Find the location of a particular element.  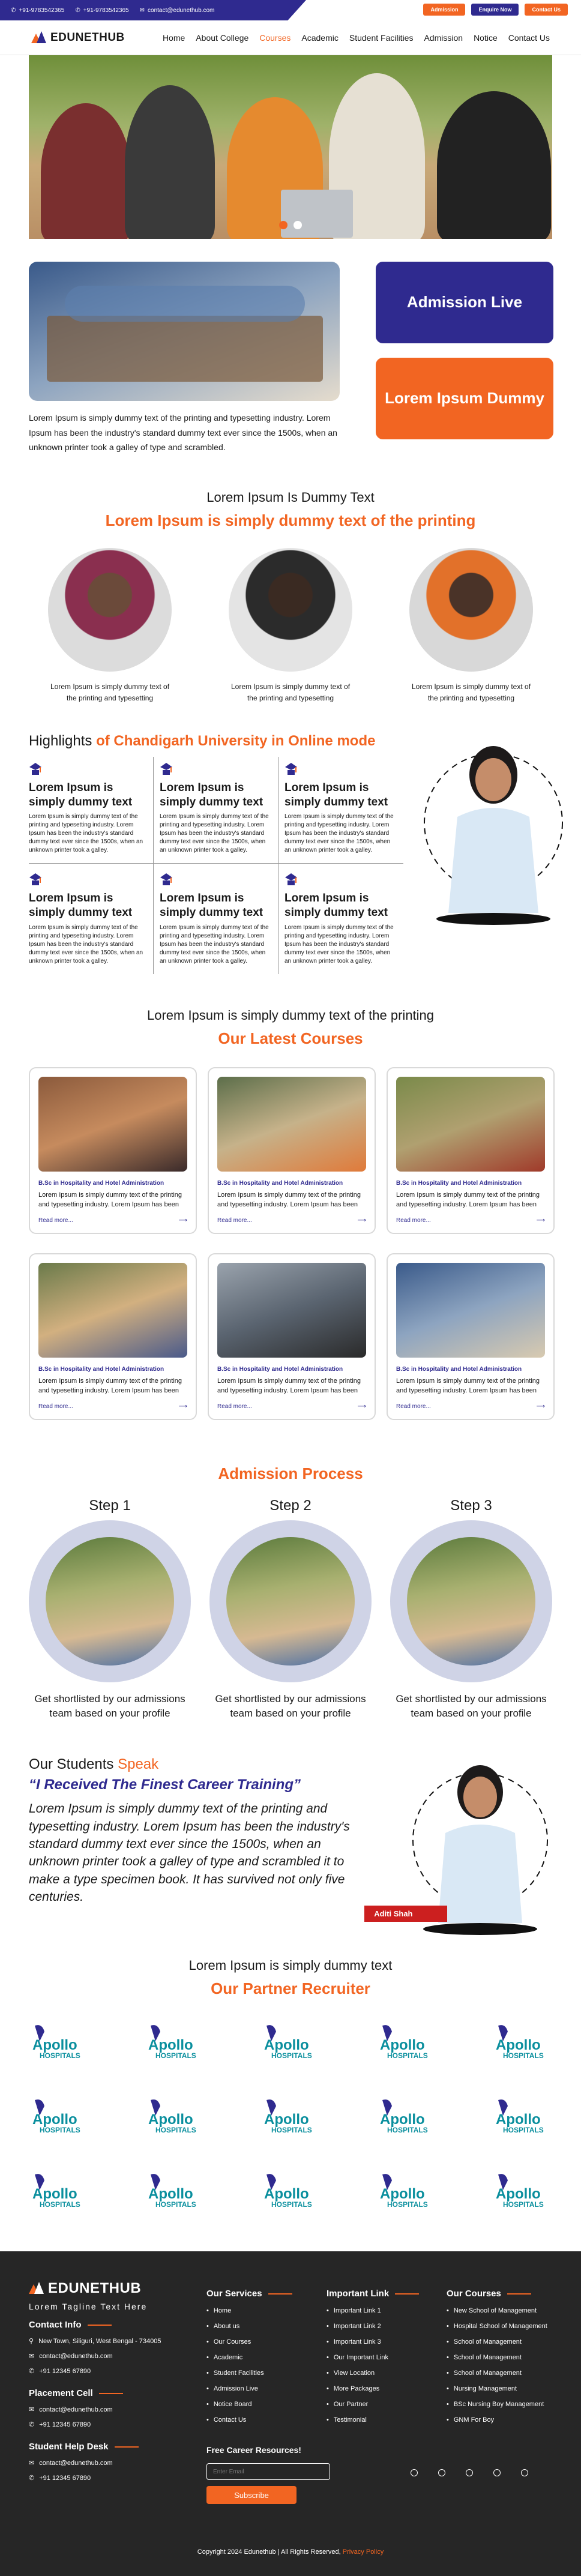

placement-email: ✉ contact@edunethub.com is located at coordinates (117, 2410).